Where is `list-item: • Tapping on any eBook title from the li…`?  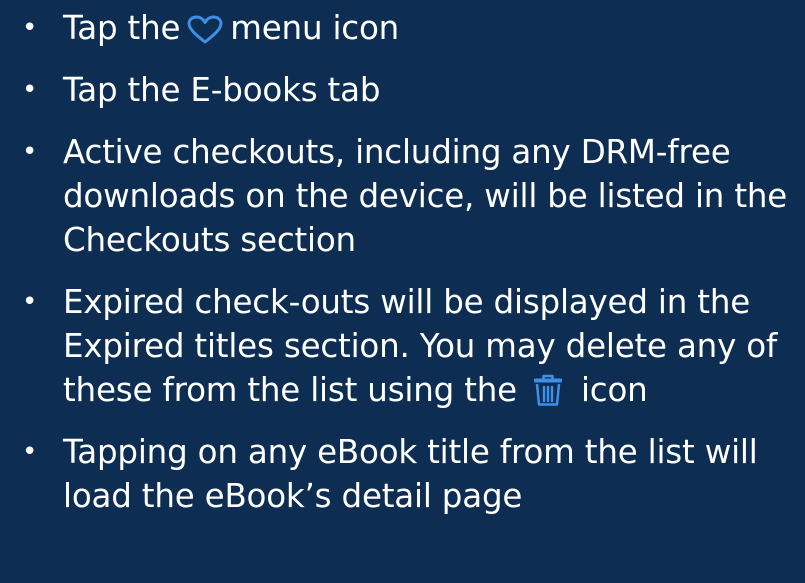
list-item: • Tapping on any eBook title from the li… is located at coordinates (411, 474).